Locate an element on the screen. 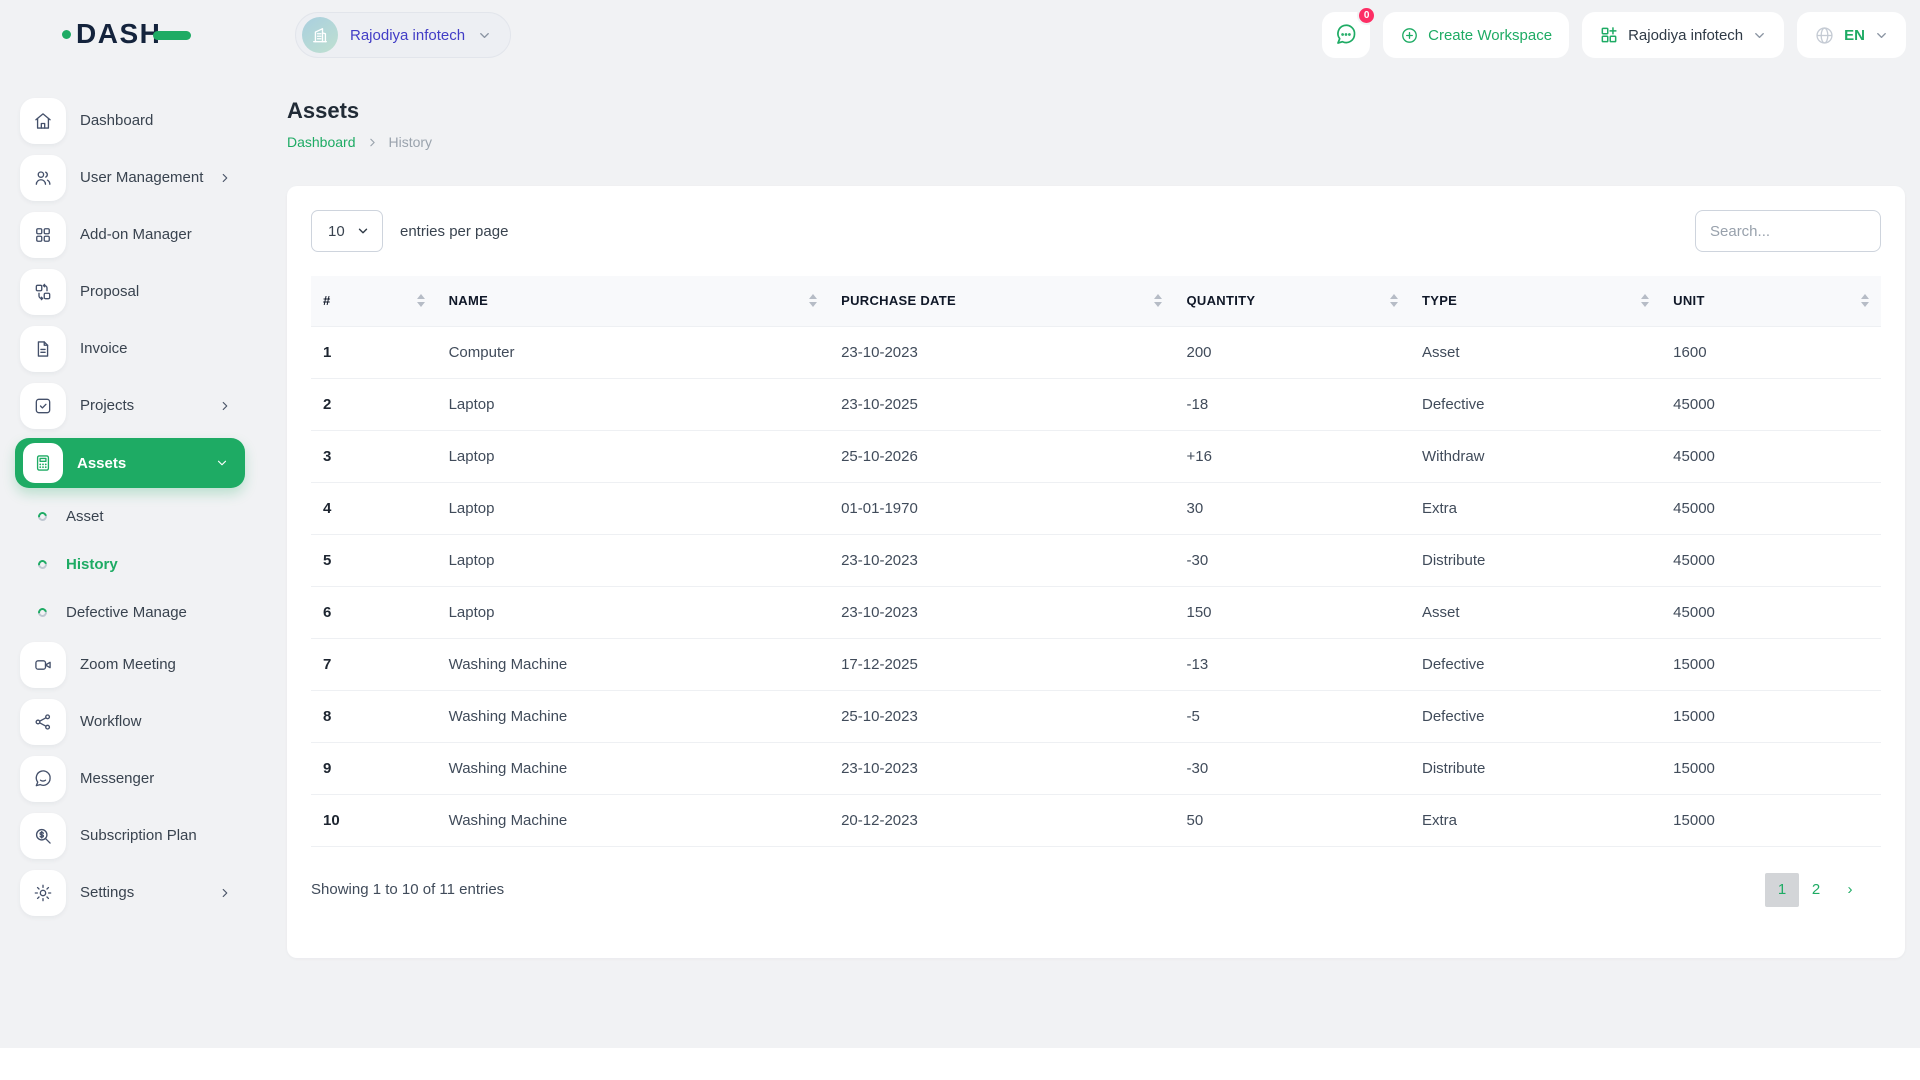  cell-index: 4 is located at coordinates (374, 508).